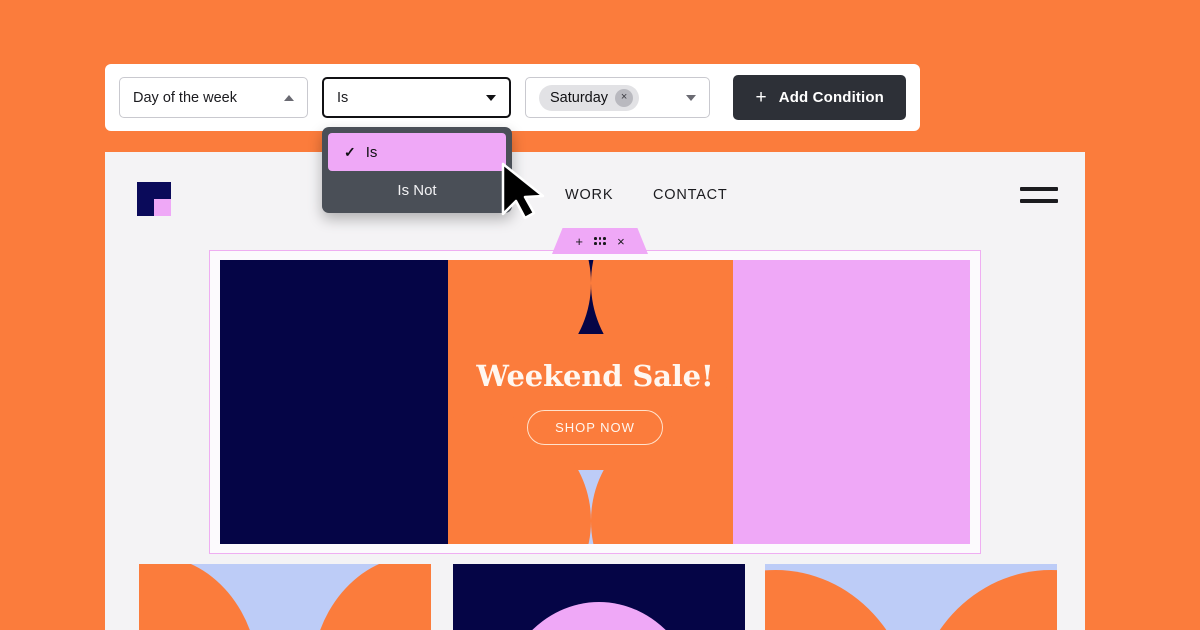 The width and height of the screenshot is (1200, 630). I want to click on add-condition-label: Add Condition, so click(831, 97).